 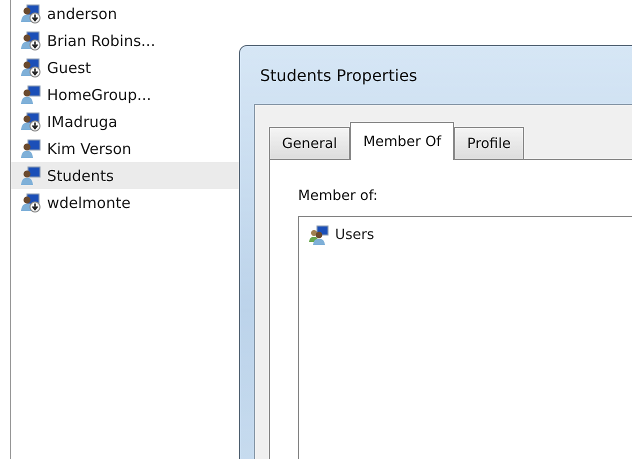 I want to click on member-list-item: Users, so click(x=343, y=235).